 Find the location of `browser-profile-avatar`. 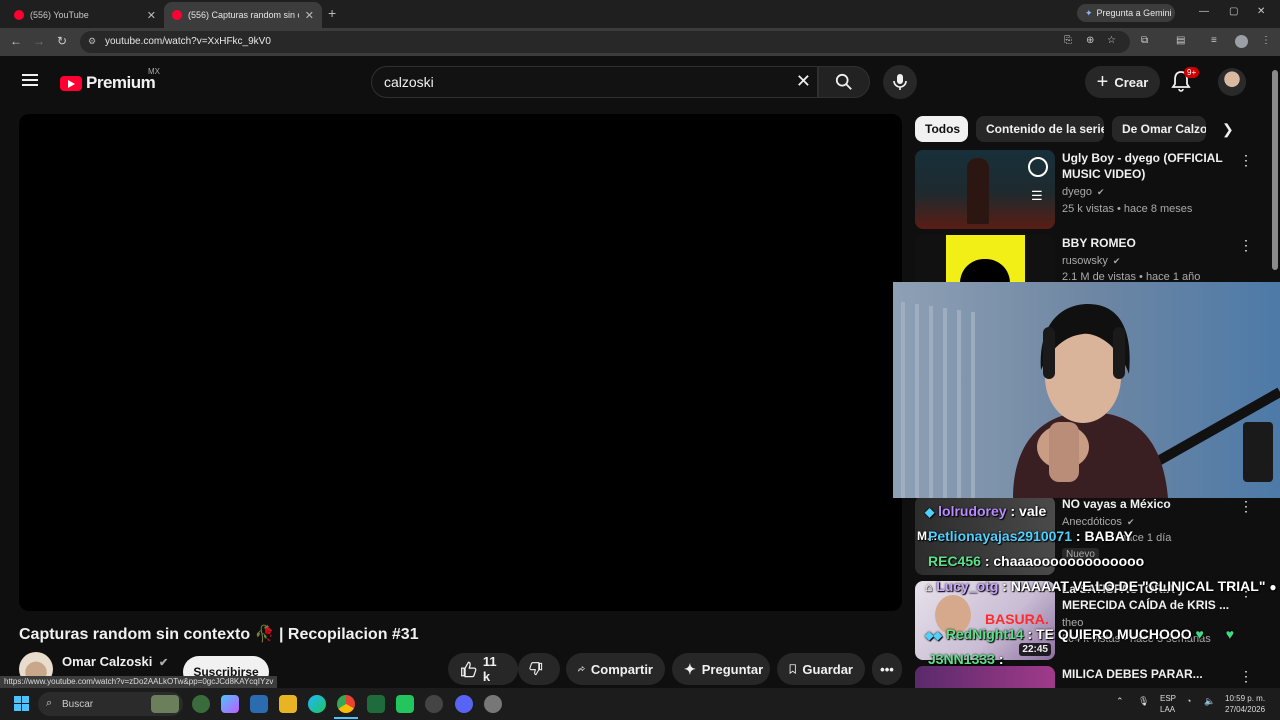

browser-profile-avatar is located at coordinates (1241, 41).